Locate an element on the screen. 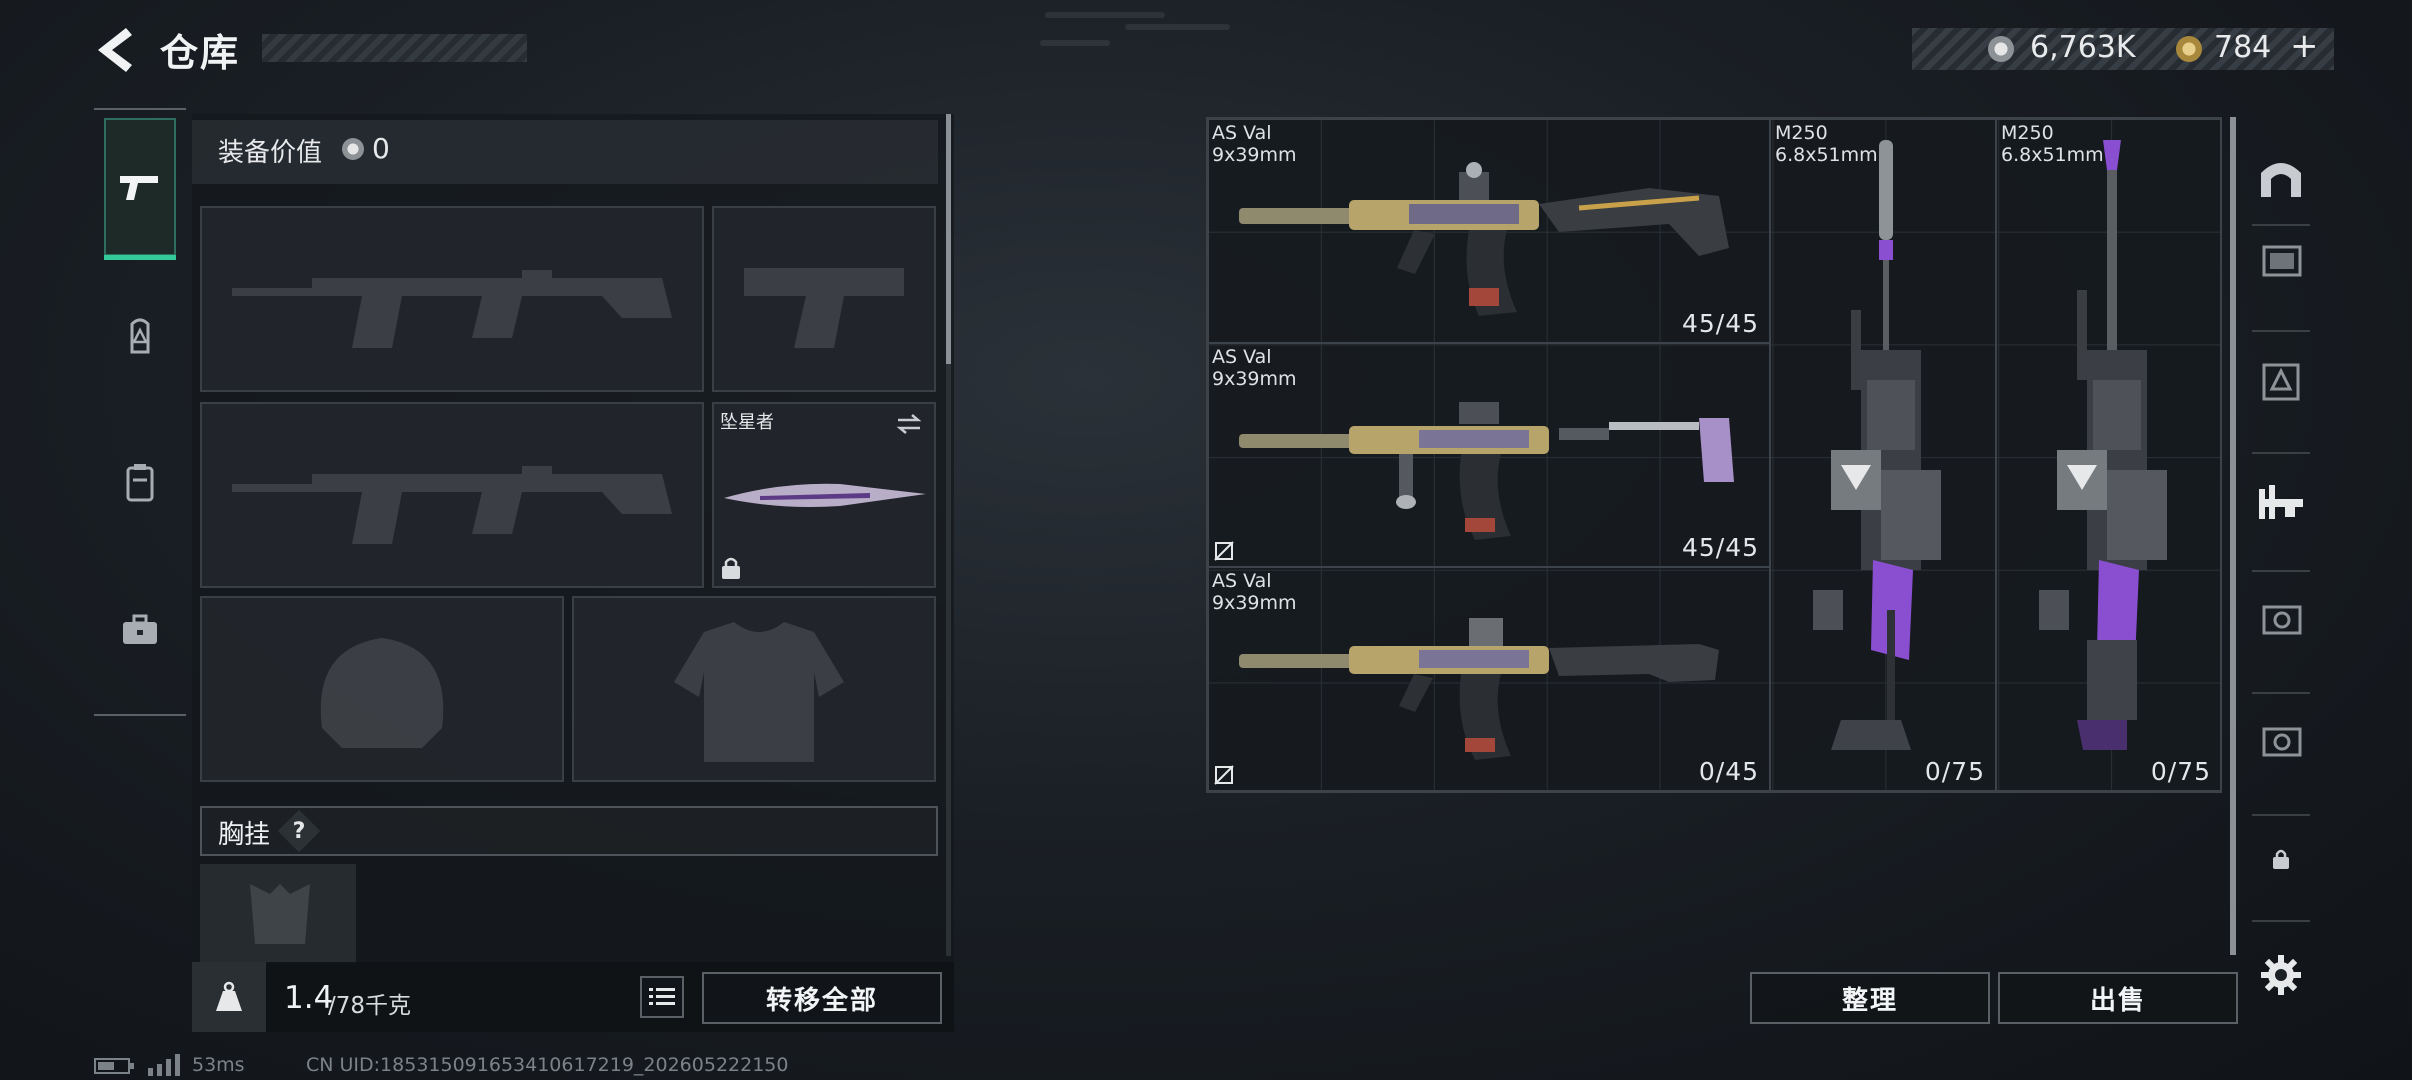 This screenshot has height=1080, width=2412. rail-tab-weapons is located at coordinates (2281, 501).